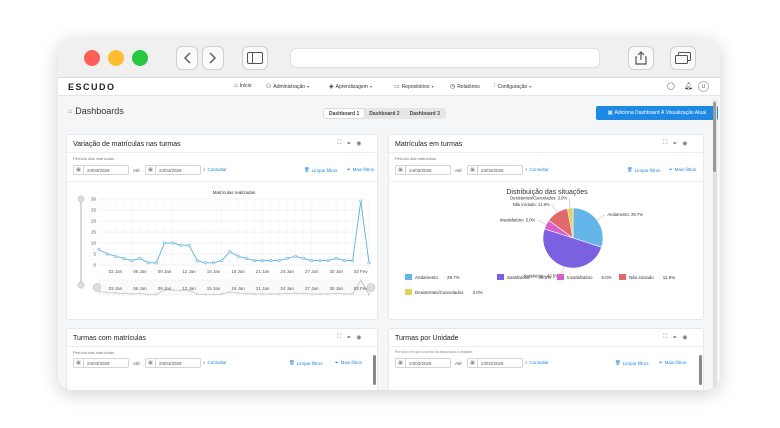 This screenshot has height=428, width=780. Describe the element at coordinates (641, 58) in the screenshot. I see `share-button` at that location.